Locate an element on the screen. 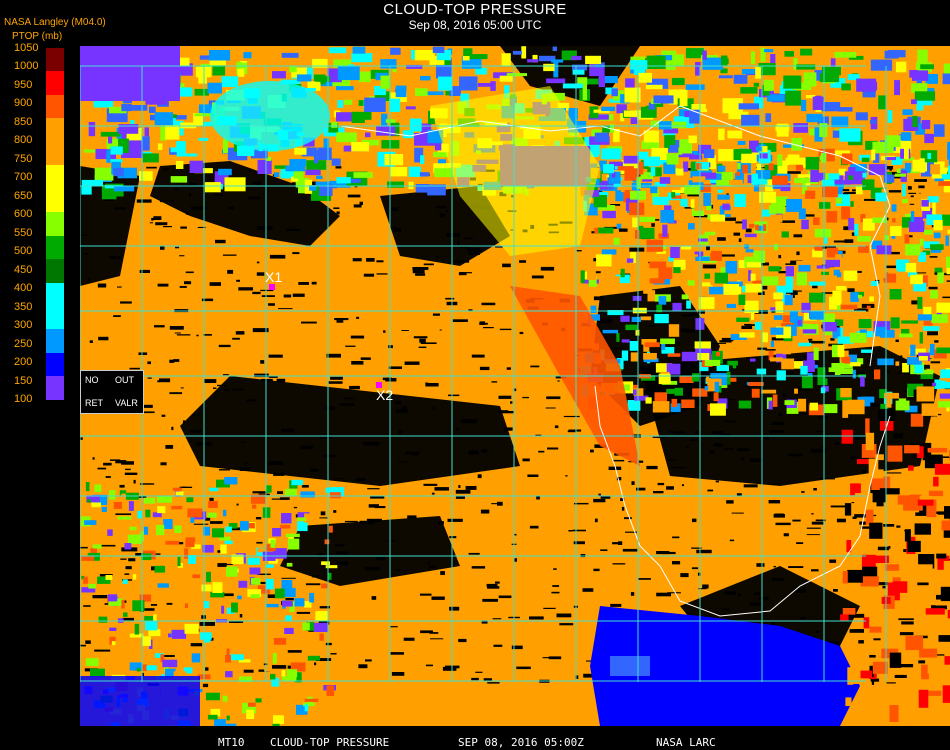 This screenshot has height=750, width=950. marker-x2-label: X2 is located at coordinates (385, 395).